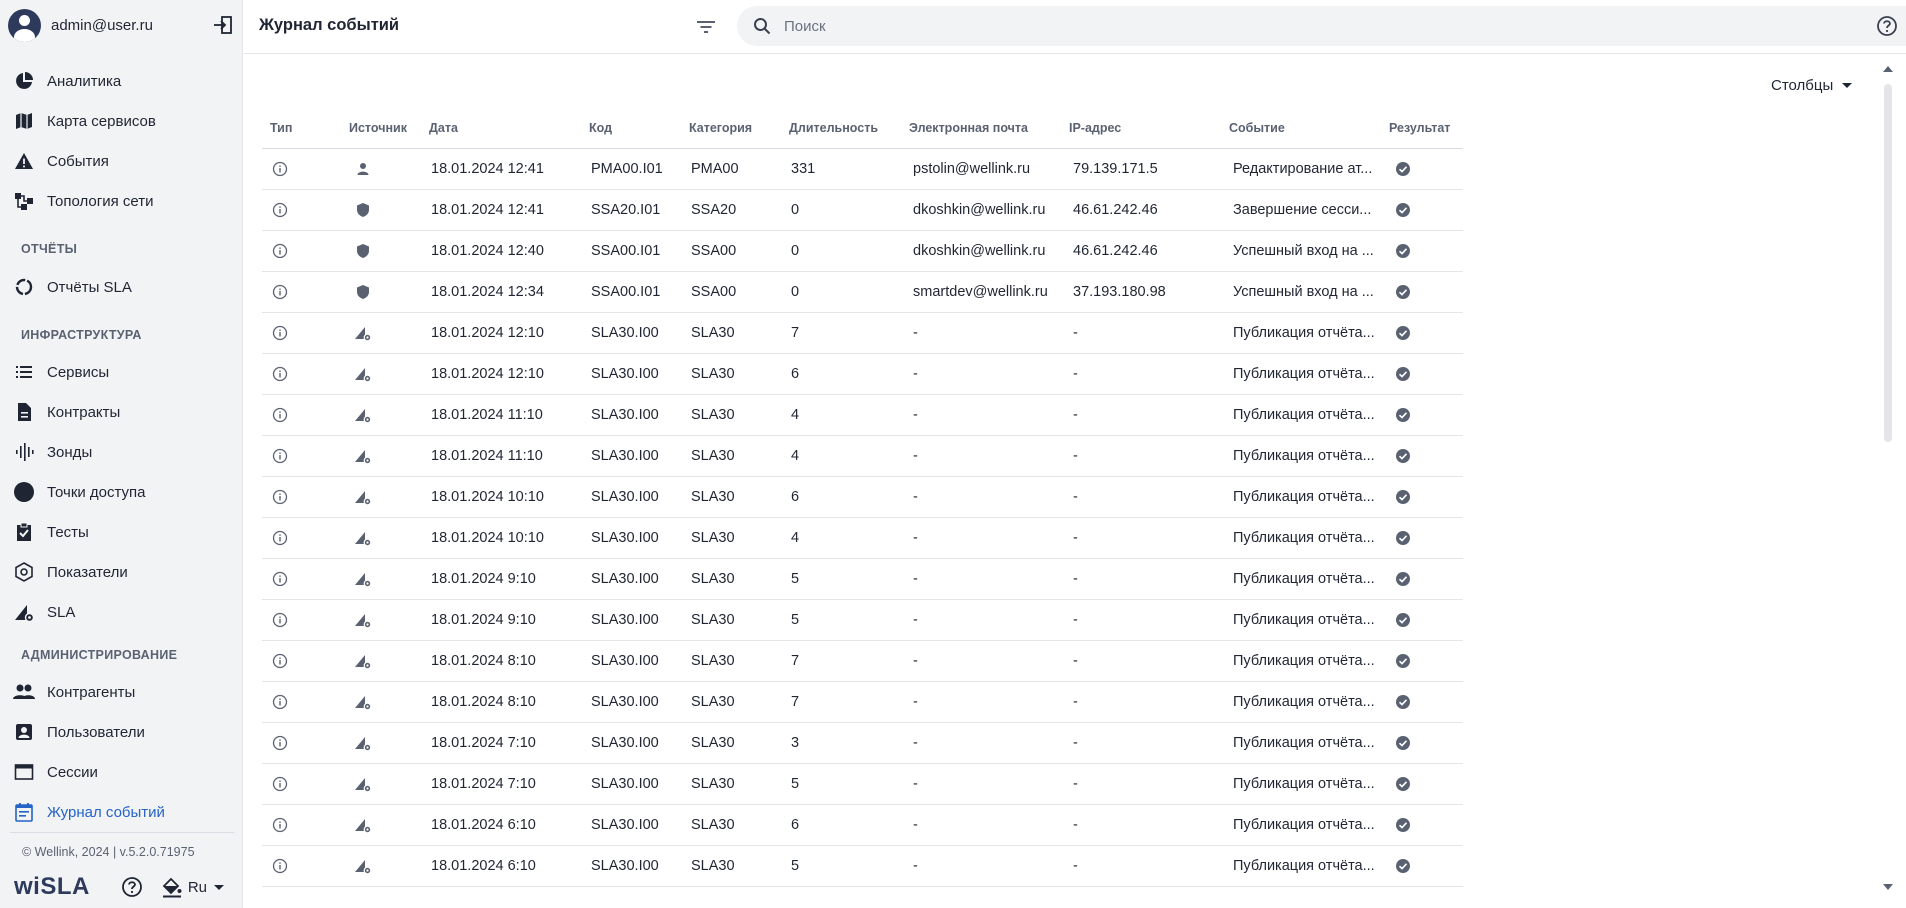  Describe the element at coordinates (1812, 85) in the screenshot. I see `columns-button: Столбцы` at that location.